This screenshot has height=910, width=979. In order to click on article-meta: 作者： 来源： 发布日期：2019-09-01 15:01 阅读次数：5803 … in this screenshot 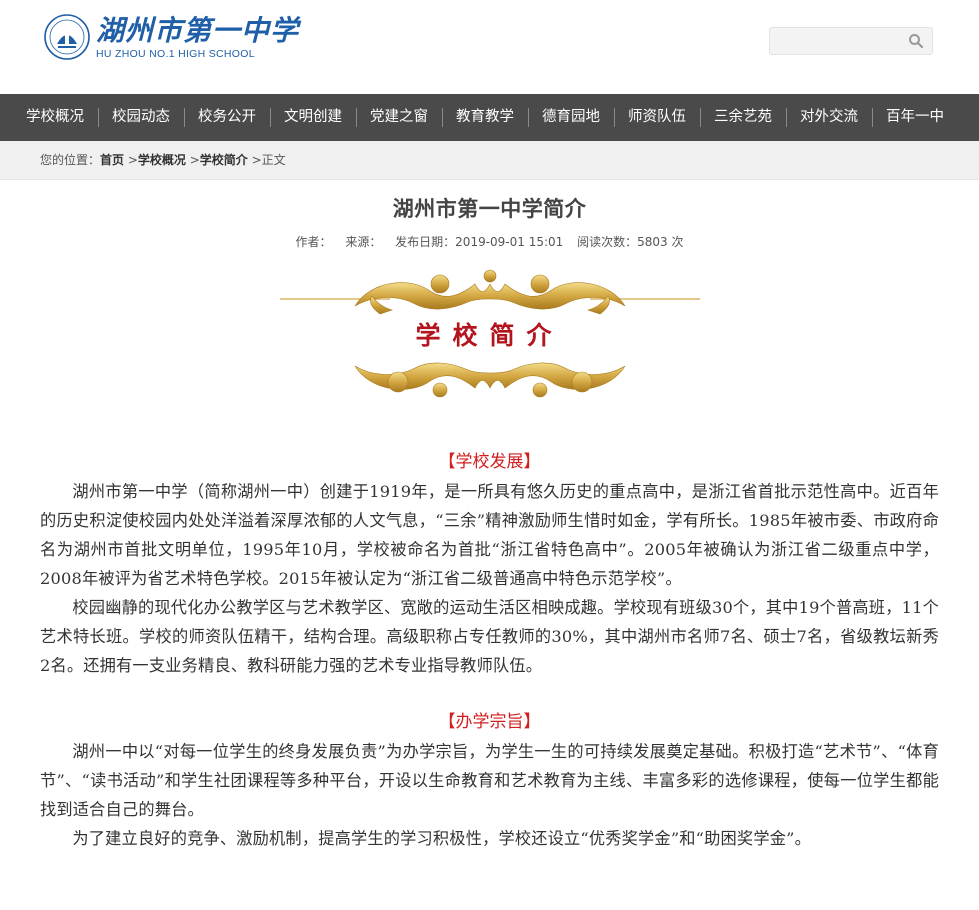, I will do `click(489, 241)`.